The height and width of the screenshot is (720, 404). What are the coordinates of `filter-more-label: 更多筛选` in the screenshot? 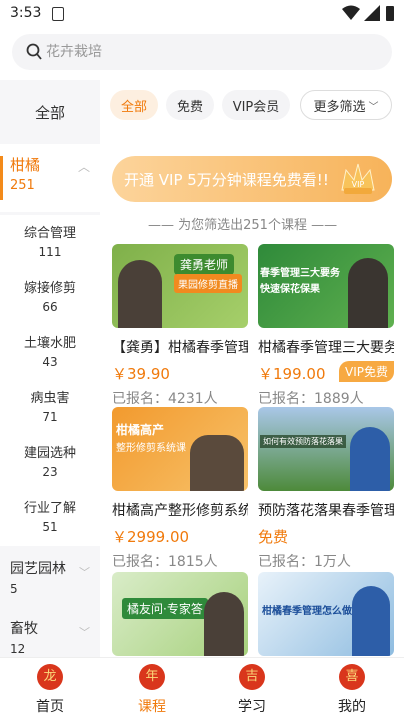 It's located at (339, 107).